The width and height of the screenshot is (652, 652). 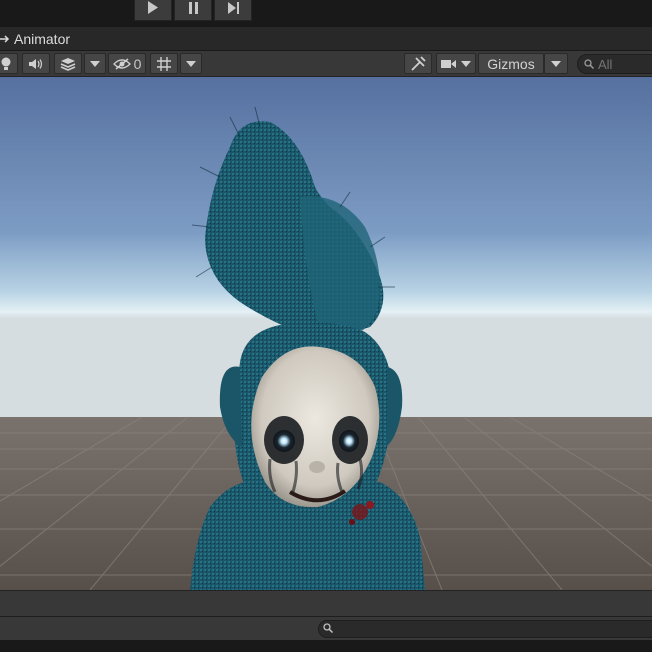 I want to click on gizmos-label: Gizmos, so click(x=511, y=63).